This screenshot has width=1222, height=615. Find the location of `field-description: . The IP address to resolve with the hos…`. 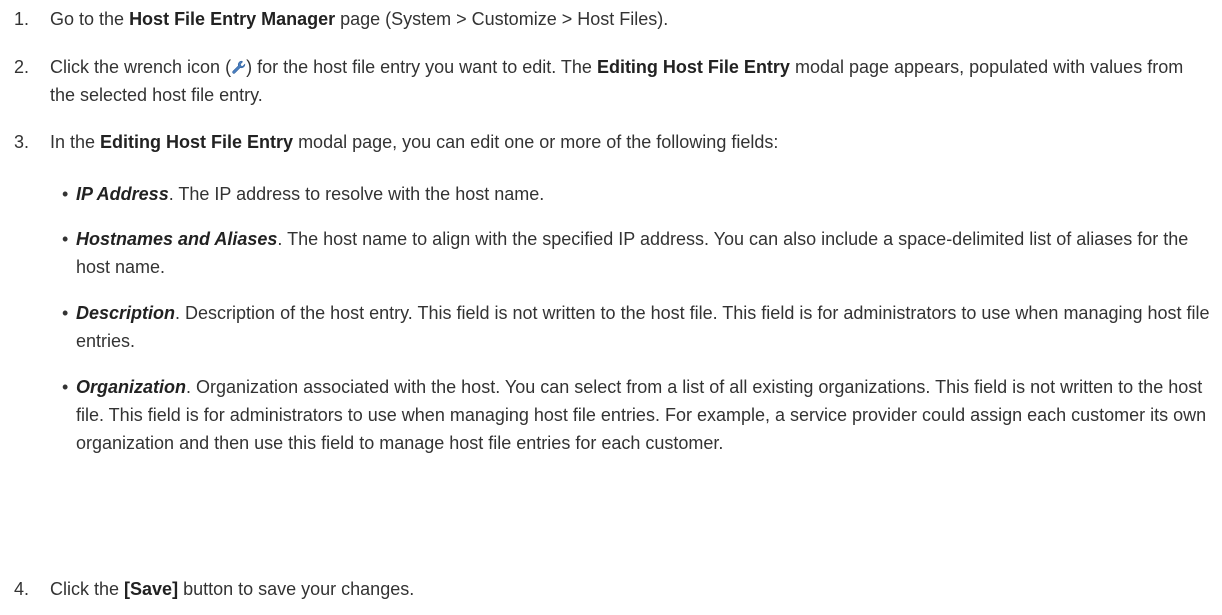

field-description: . The IP address to resolve with the hos… is located at coordinates (356, 194).